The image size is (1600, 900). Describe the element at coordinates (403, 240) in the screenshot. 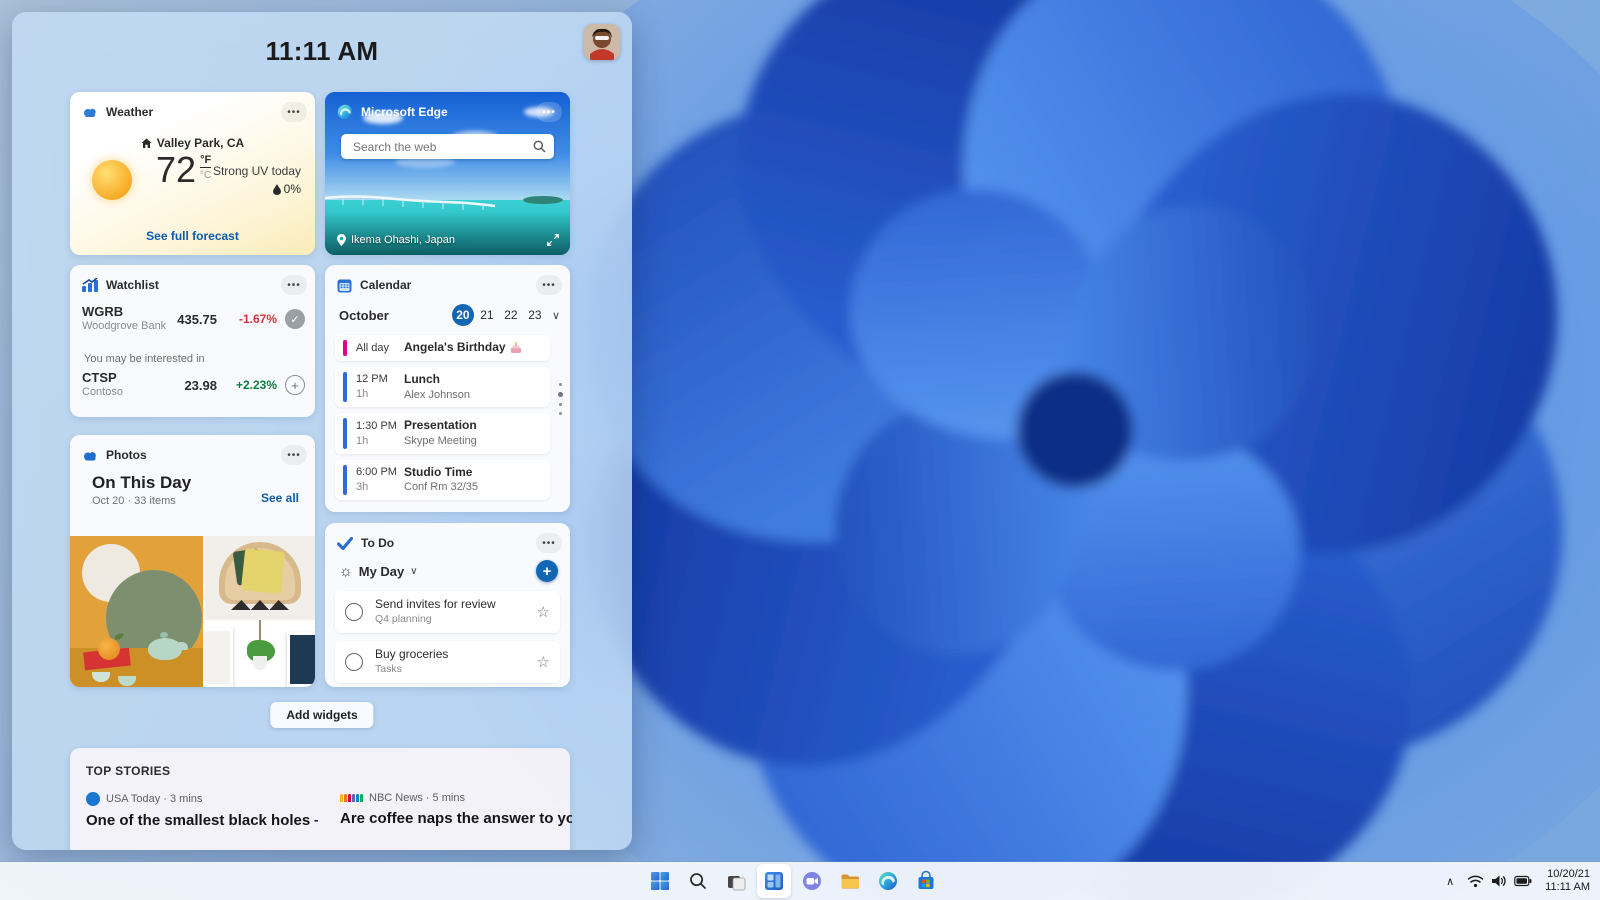

I see `edge-photo-caption: Ikema Ohashi, Japan` at that location.